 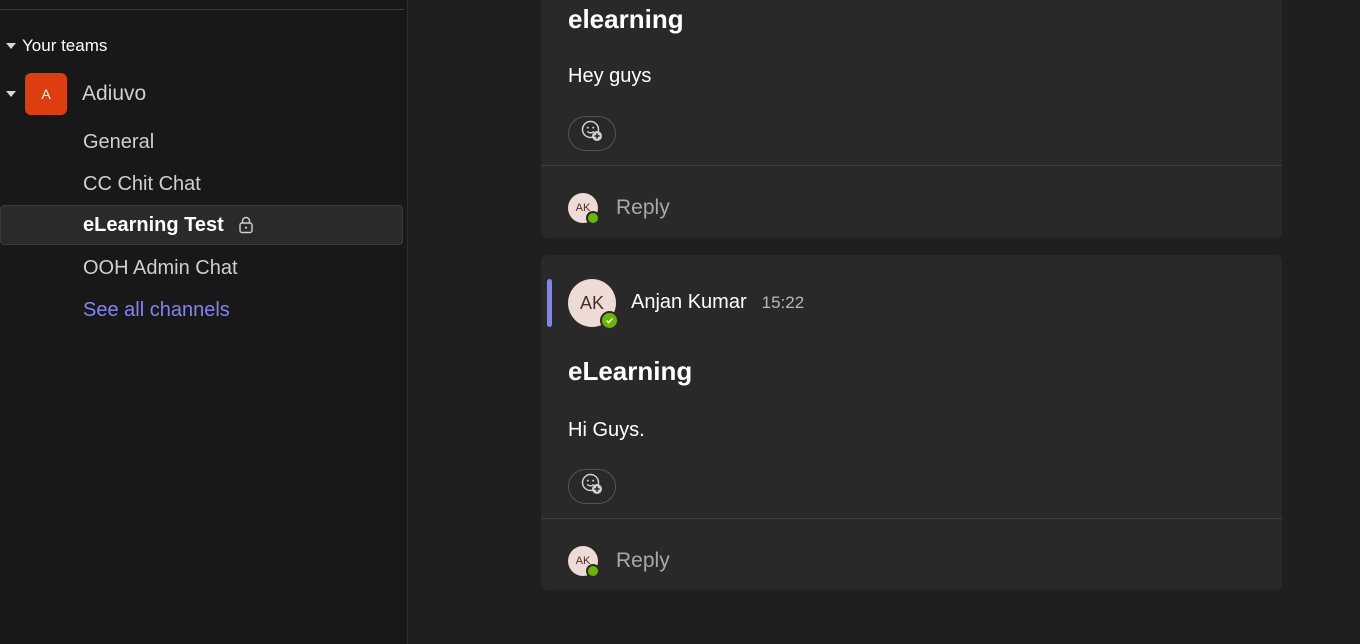 I want to click on team-avatar: A, so click(x=46, y=94).